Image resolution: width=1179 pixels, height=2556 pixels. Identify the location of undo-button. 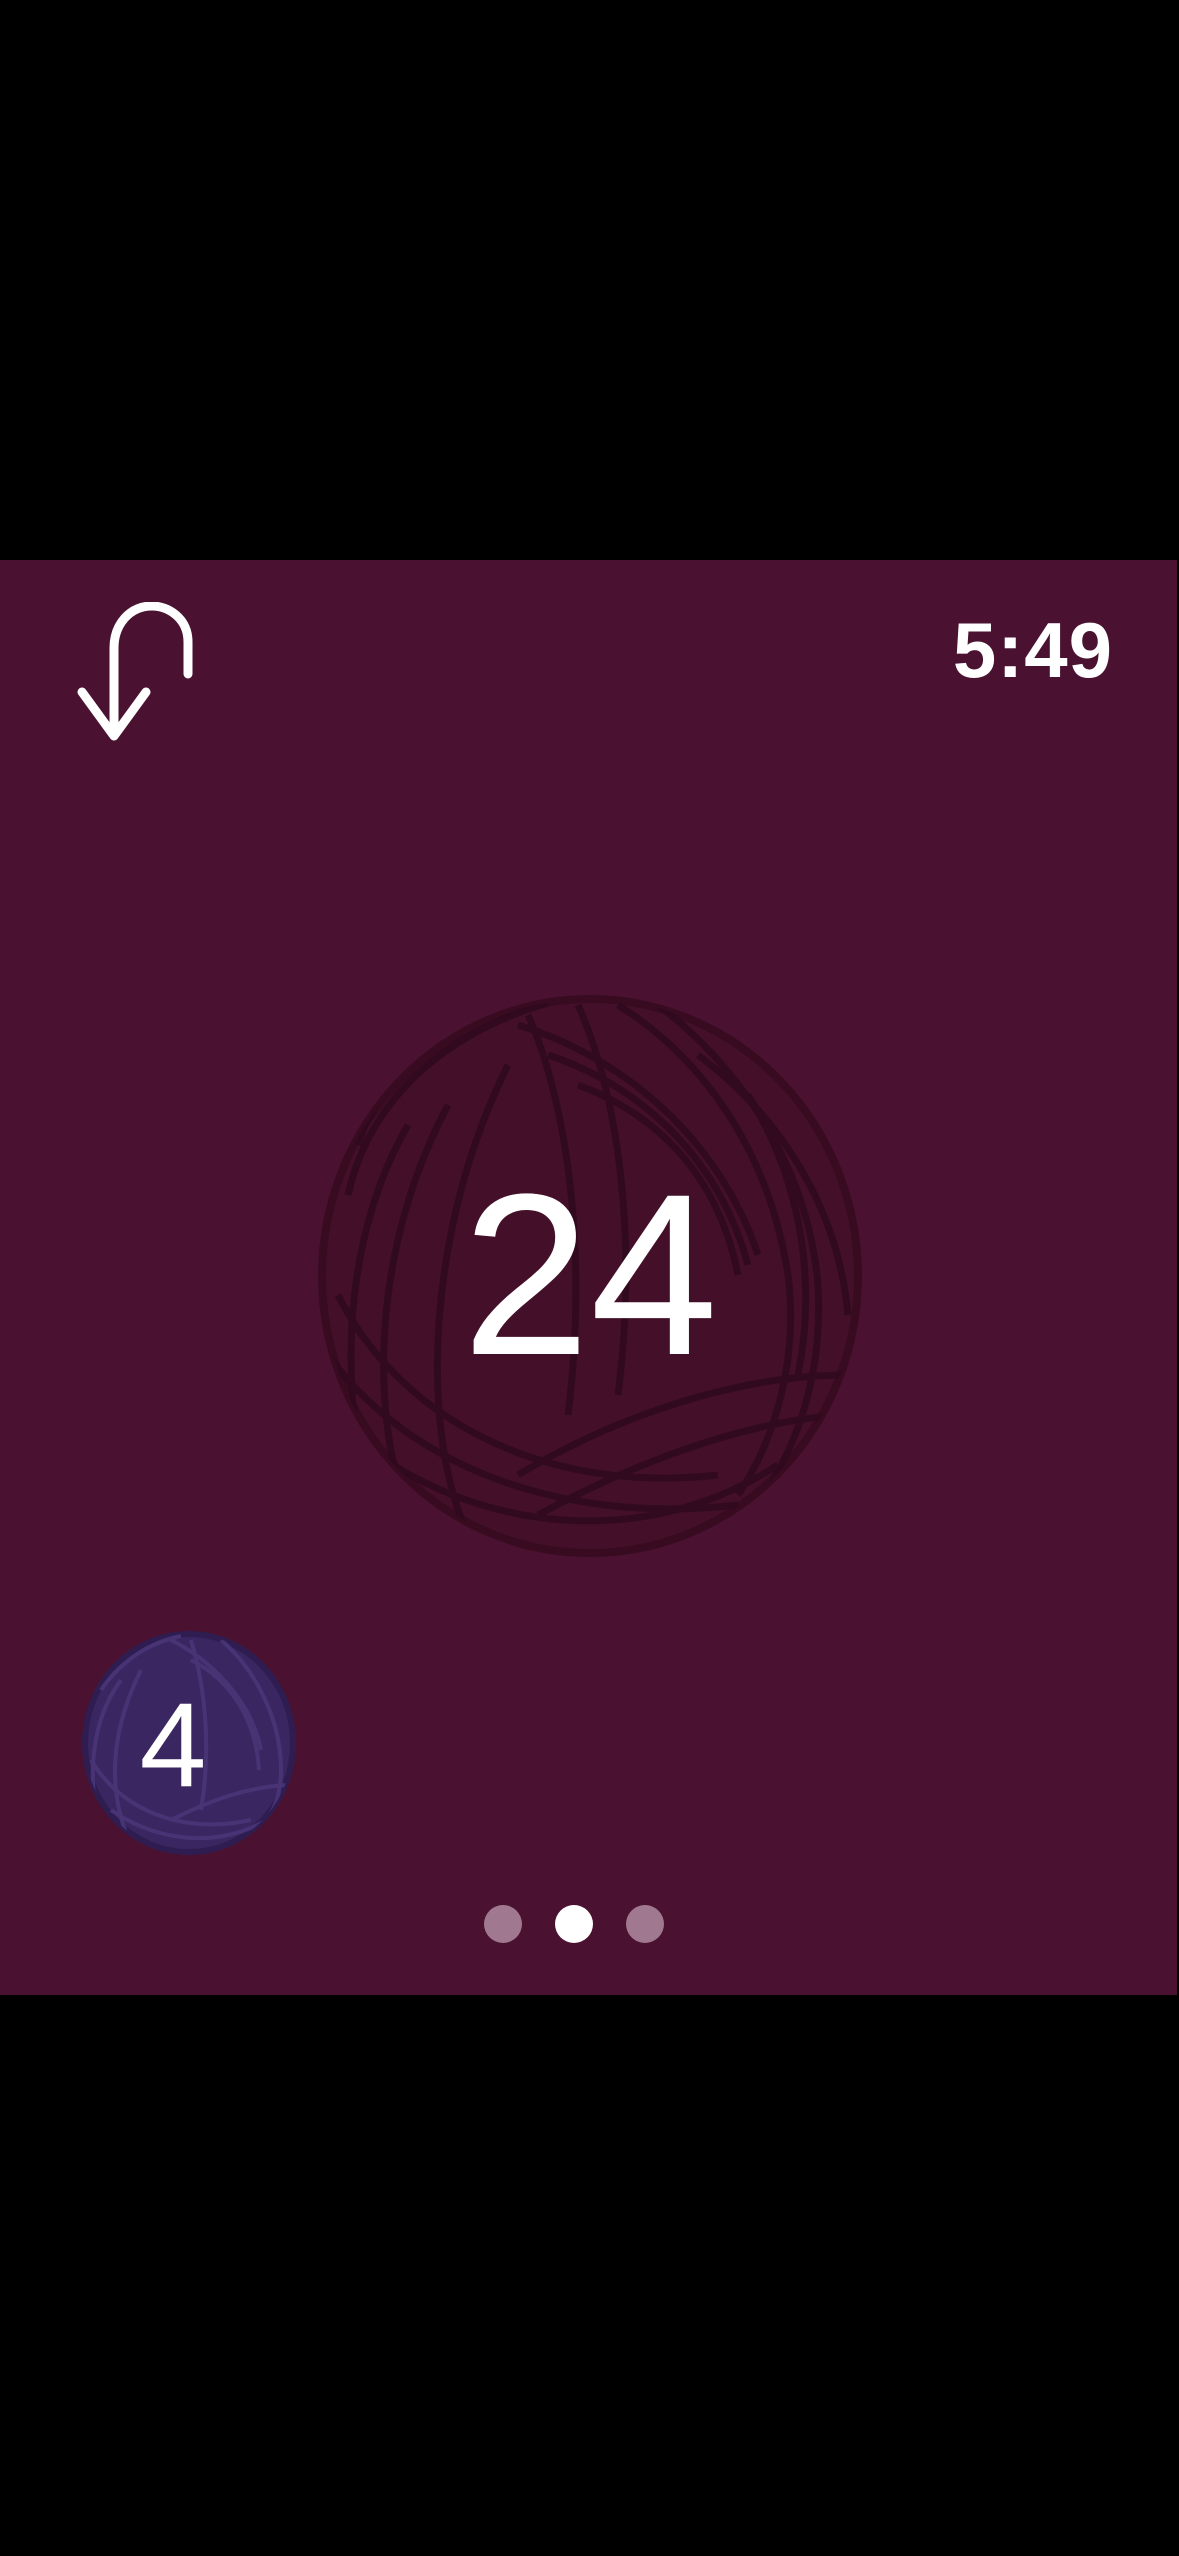
(134, 677).